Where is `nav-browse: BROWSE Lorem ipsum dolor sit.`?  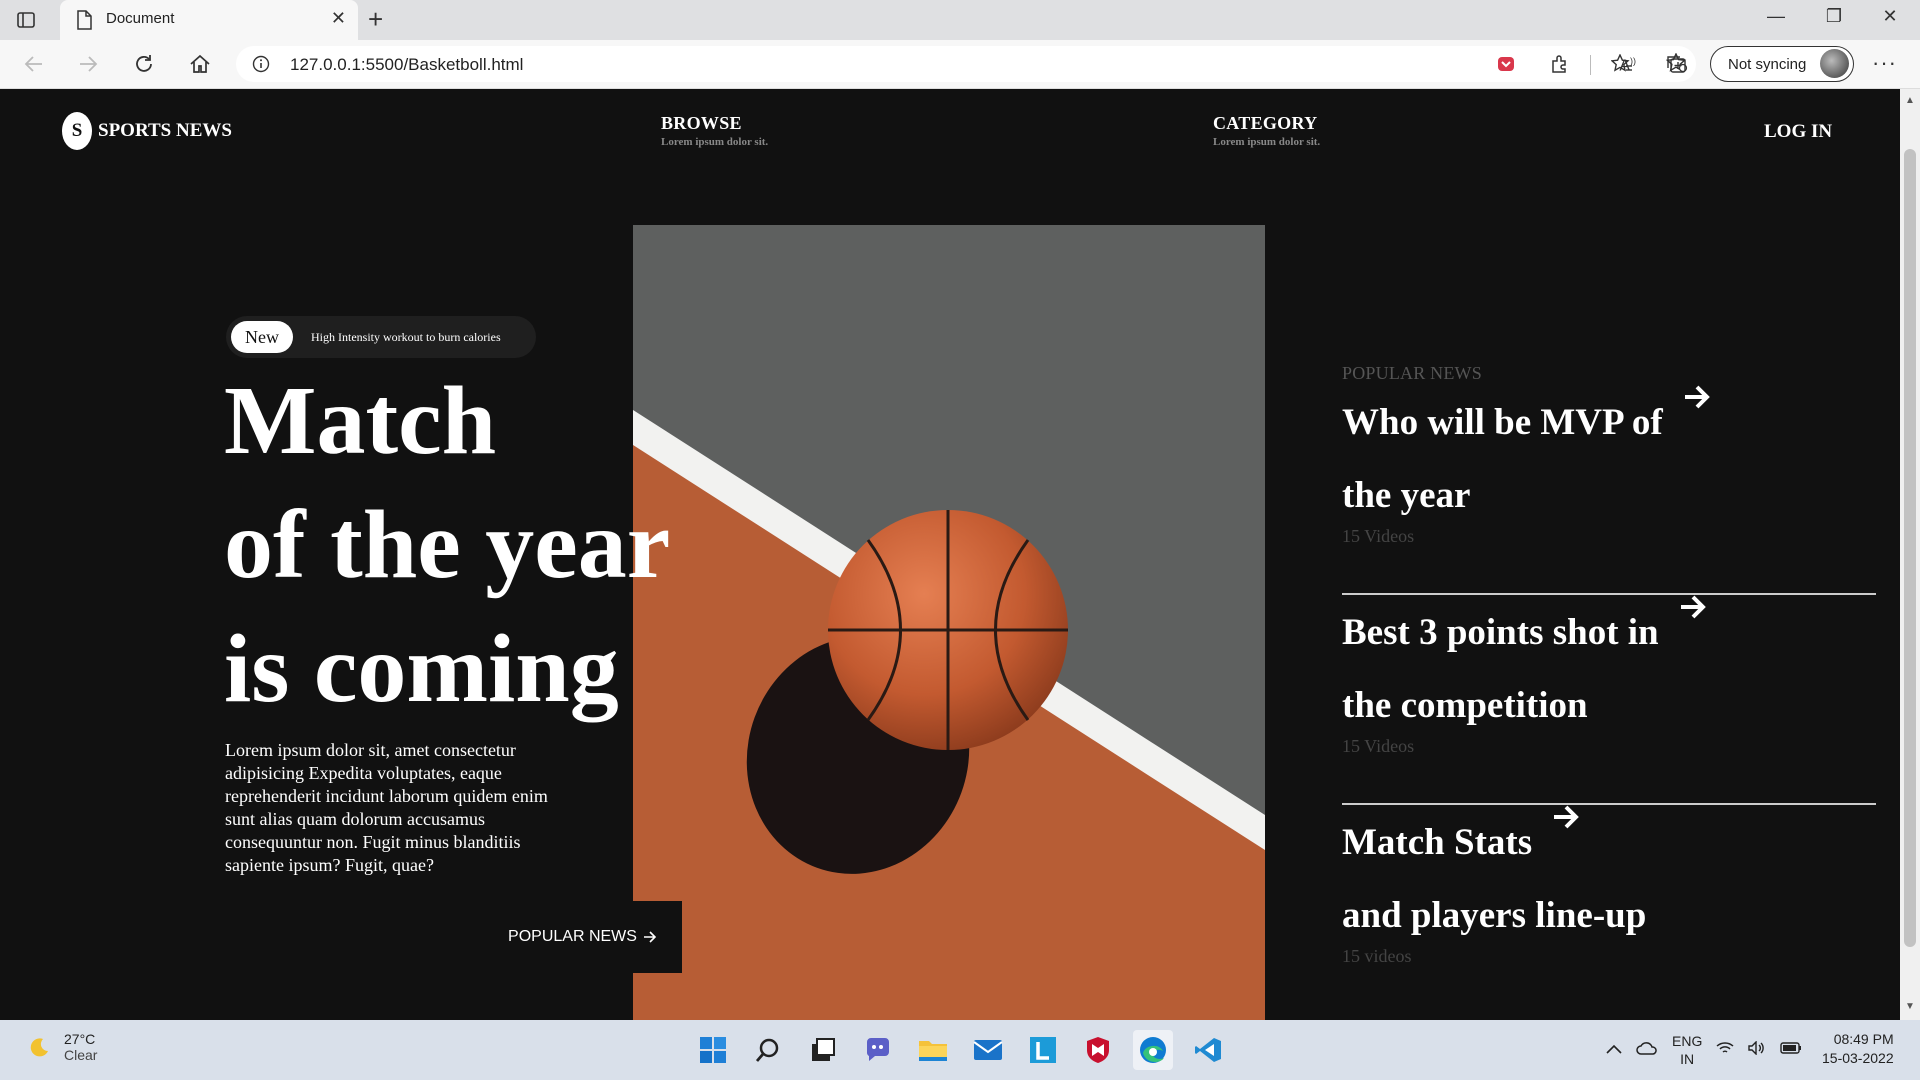
nav-browse: BROWSE Lorem ipsum dolor sit. is located at coordinates (714, 130).